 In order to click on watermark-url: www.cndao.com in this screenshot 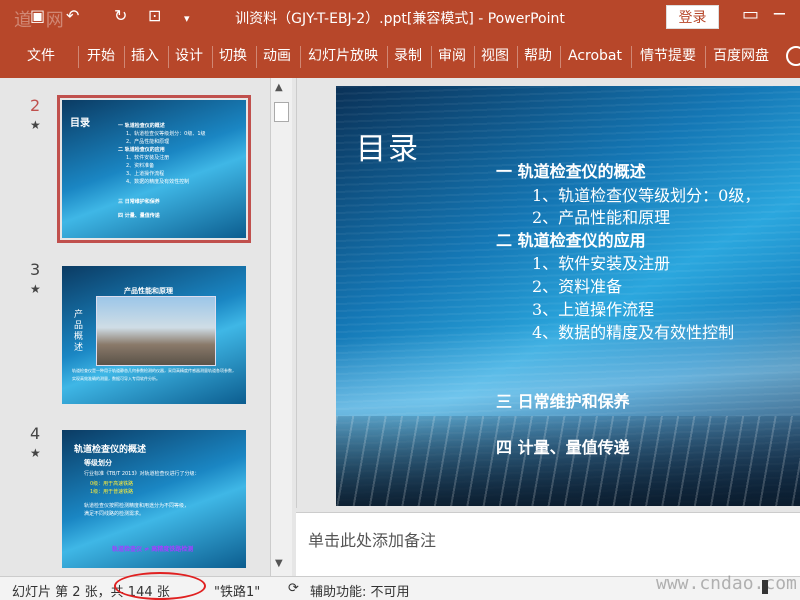, I will do `click(726, 583)`.